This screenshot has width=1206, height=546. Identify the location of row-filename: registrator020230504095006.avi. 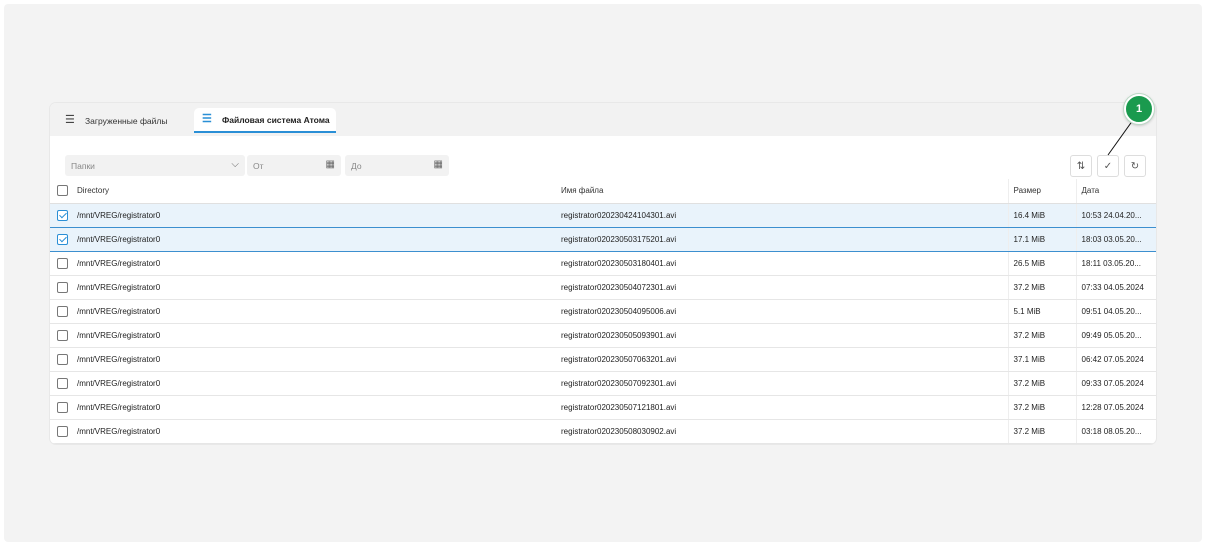
(774, 311).